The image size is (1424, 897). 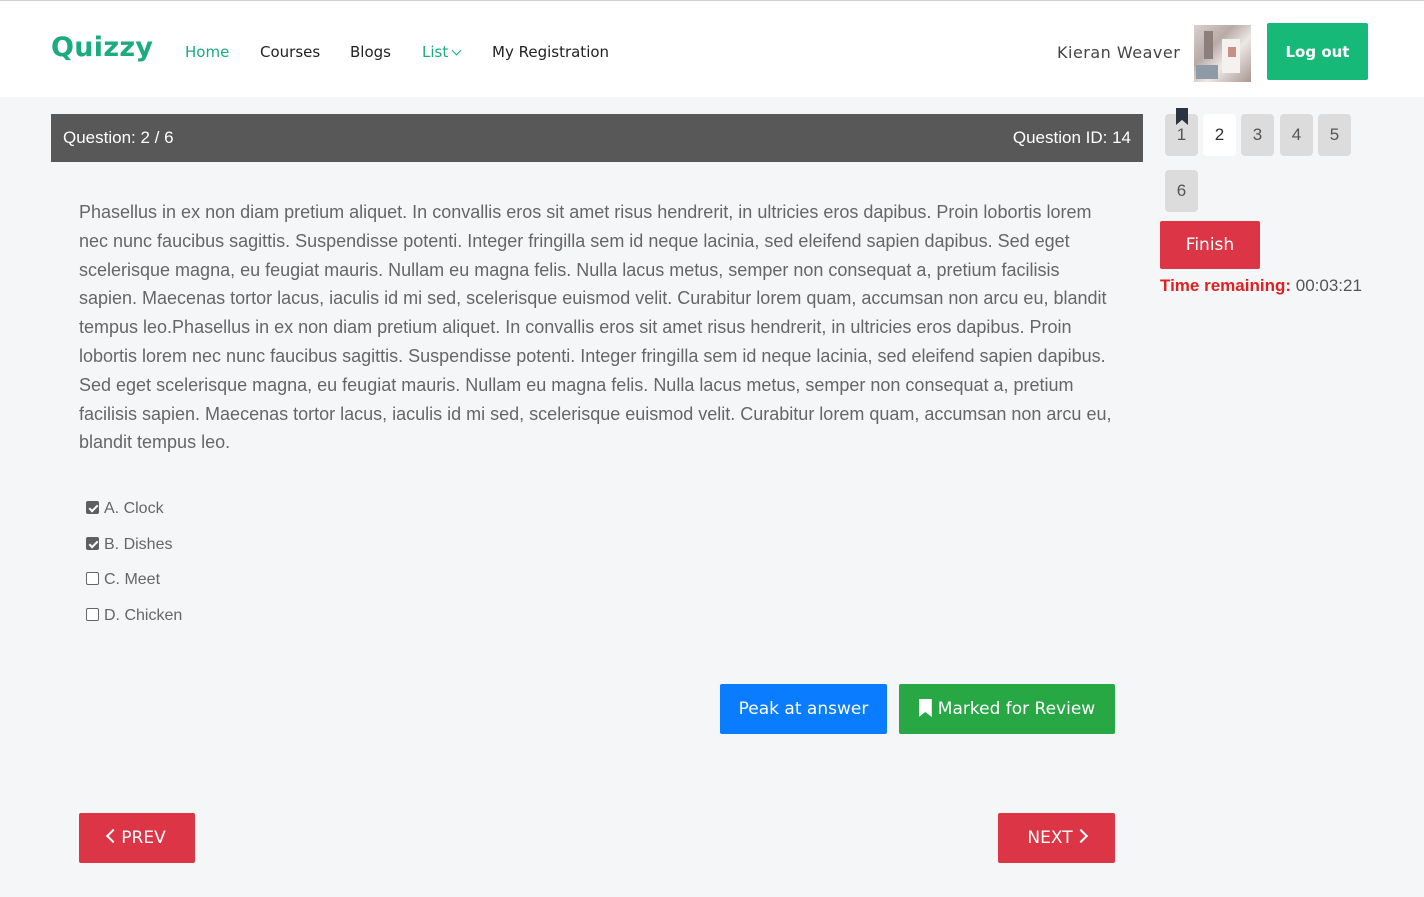 I want to click on timer: Time remaining: 00:03:21, so click(x=1261, y=286).